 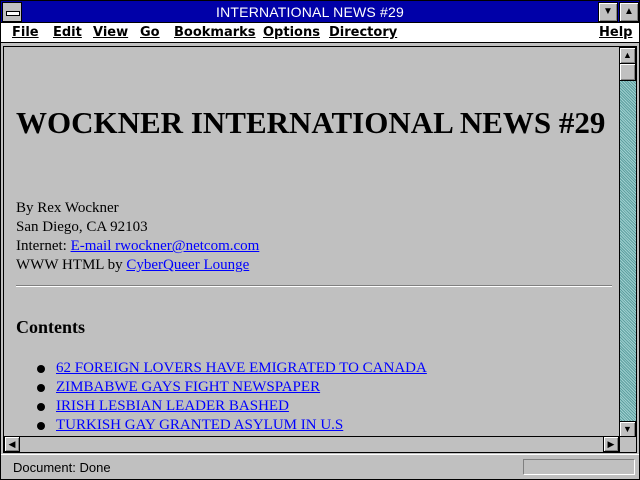 I want to click on menu-bookmarks: Bookmarks, so click(x=215, y=33).